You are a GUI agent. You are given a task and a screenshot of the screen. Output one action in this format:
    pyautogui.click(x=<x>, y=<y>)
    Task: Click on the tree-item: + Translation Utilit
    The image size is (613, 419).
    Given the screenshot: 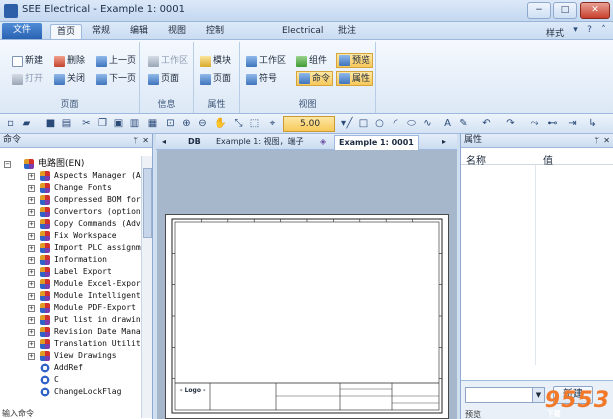 What is the action you would take?
    pyautogui.click(x=70, y=344)
    